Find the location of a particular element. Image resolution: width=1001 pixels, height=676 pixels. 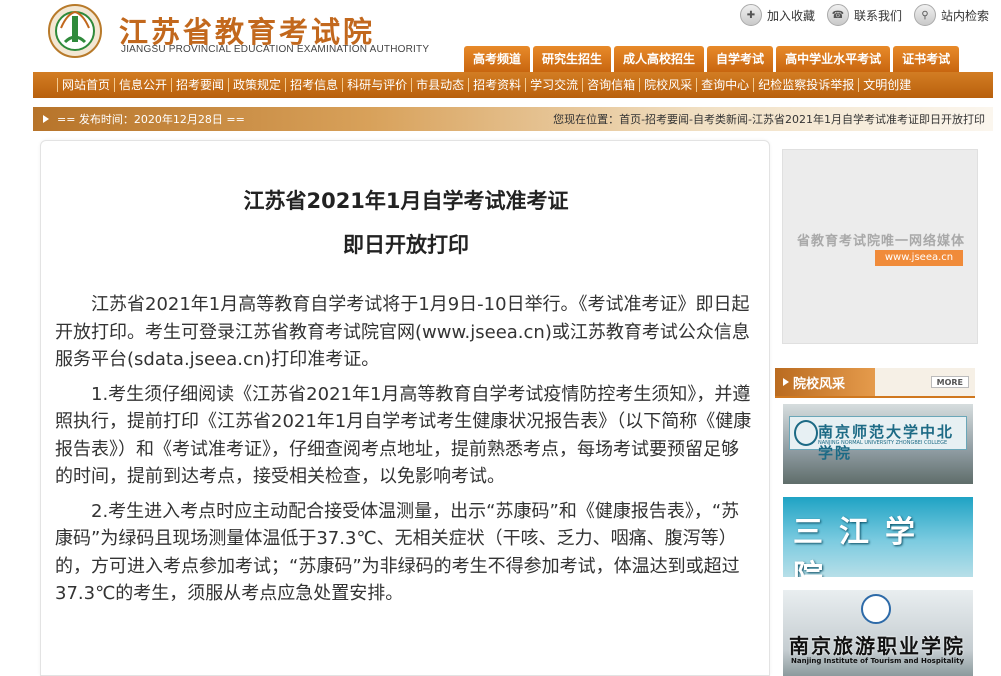

tab-gaokao: 高考频道 is located at coordinates (497, 59).